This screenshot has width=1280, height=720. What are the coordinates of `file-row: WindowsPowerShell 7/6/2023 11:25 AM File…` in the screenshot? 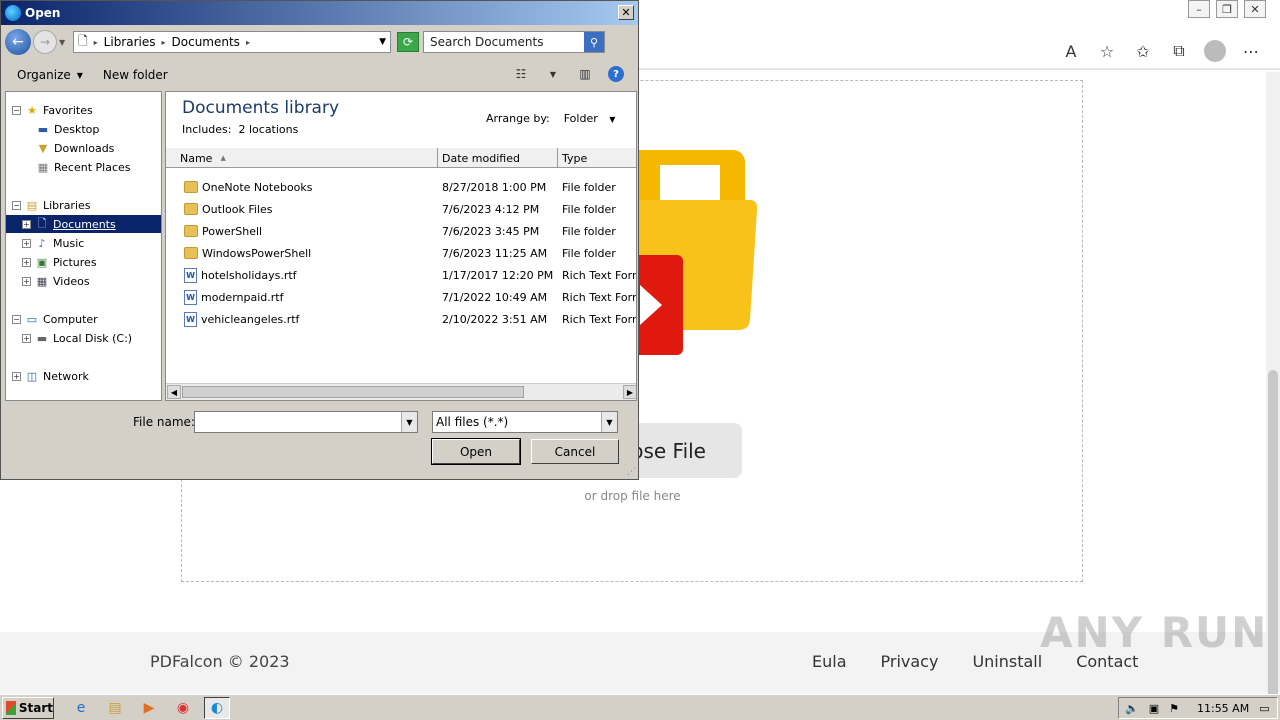 It's located at (401, 253).